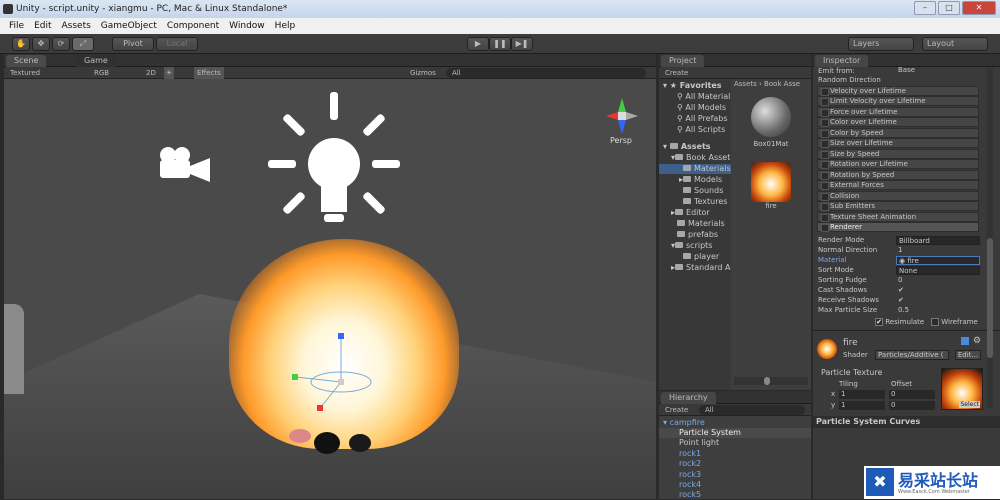  I want to click on tab-scene: Scene, so click(26, 61).